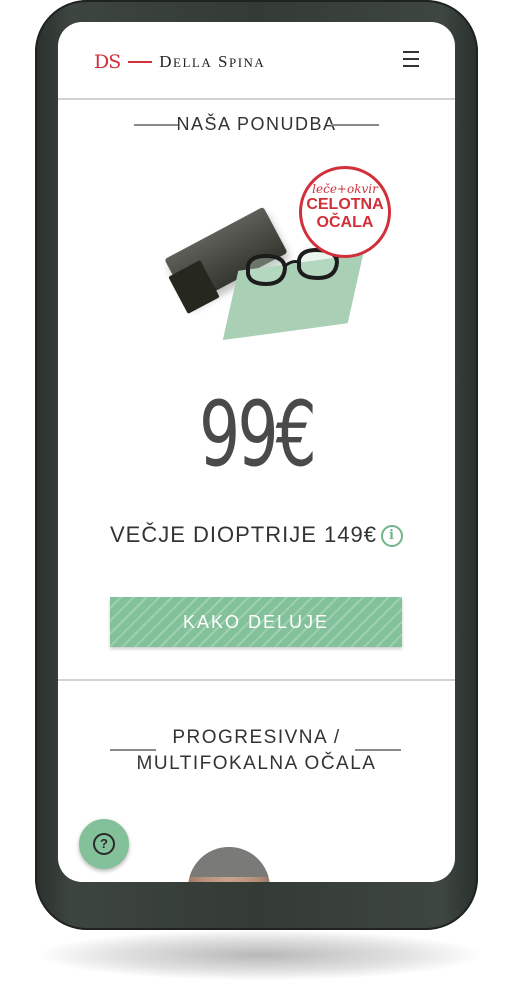  I want to click on logo-name: DELLA SPINA, so click(212, 62).